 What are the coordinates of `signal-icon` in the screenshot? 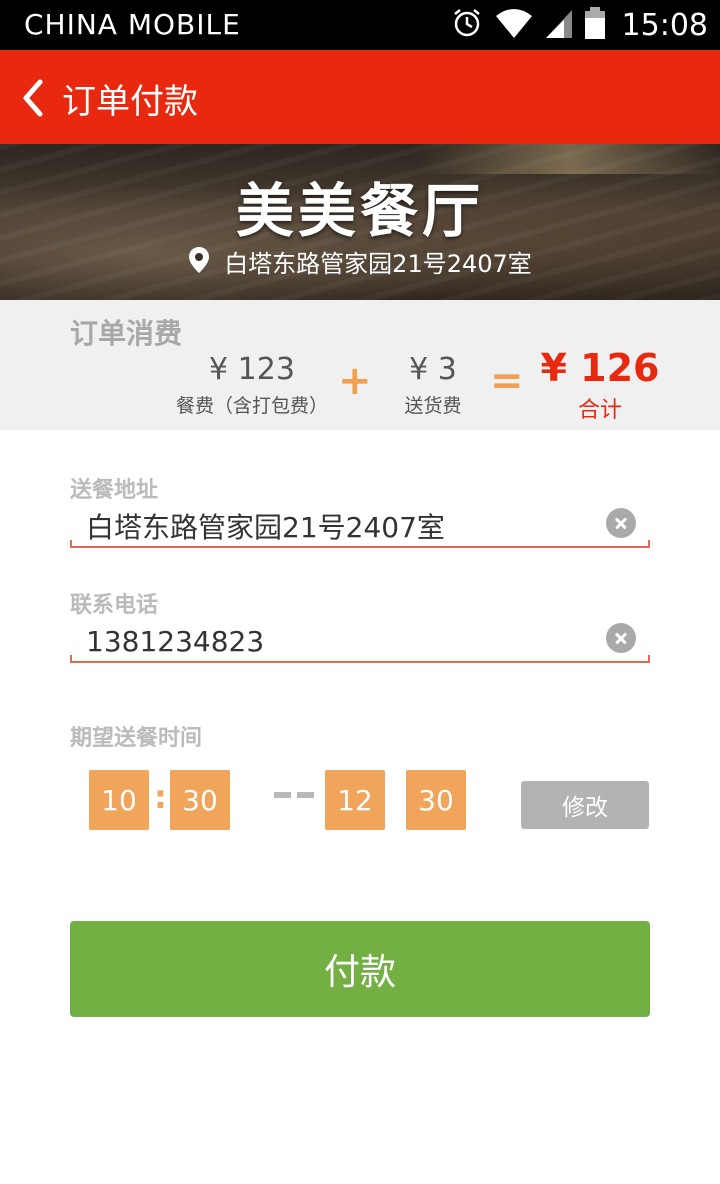 It's located at (559, 25).